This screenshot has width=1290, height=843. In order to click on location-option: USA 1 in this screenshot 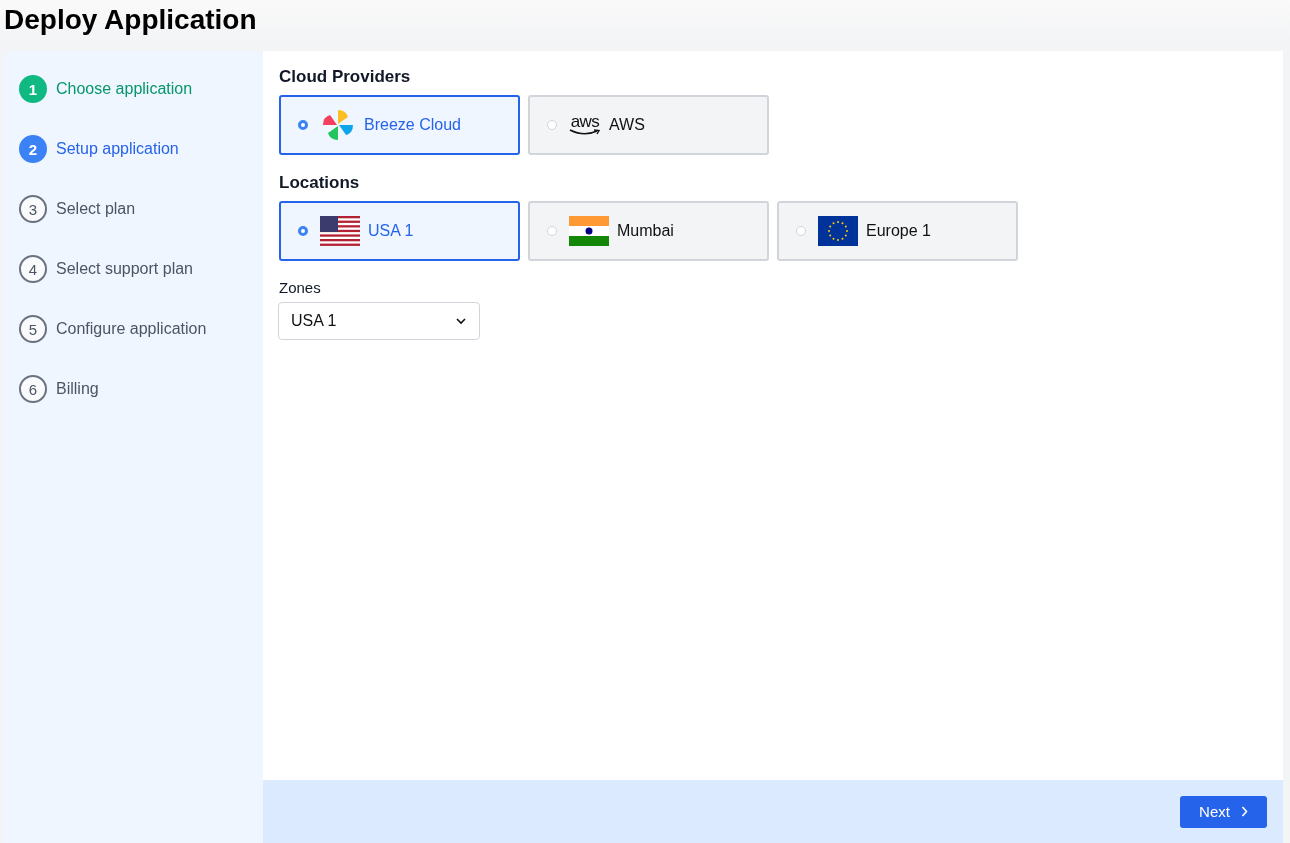, I will do `click(399, 231)`.